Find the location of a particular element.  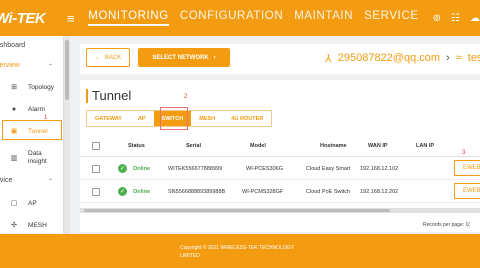

sidebar-device: evice is located at coordinates (6, 180).